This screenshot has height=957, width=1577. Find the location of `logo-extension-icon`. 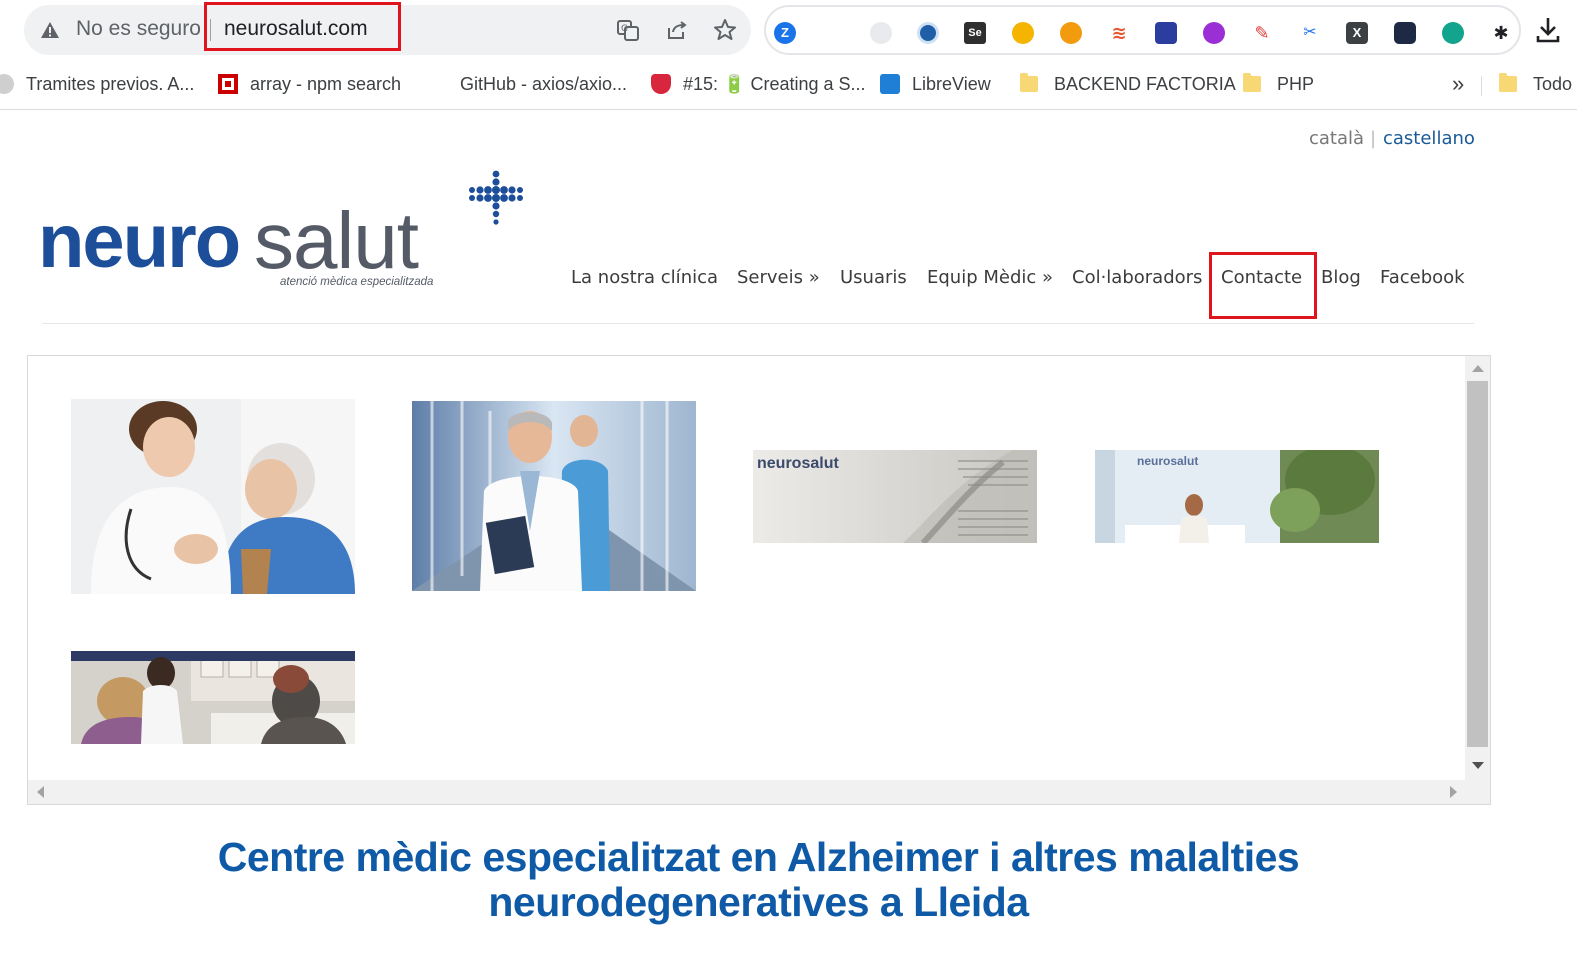

logo-extension-icon is located at coordinates (928, 33).